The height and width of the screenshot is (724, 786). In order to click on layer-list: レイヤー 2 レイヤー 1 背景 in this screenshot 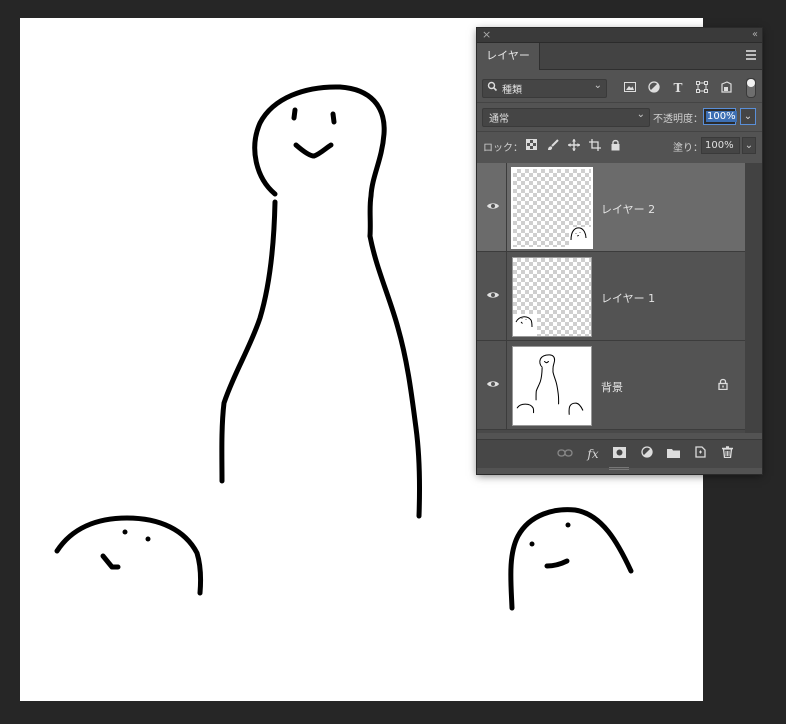, I will do `click(611, 298)`.